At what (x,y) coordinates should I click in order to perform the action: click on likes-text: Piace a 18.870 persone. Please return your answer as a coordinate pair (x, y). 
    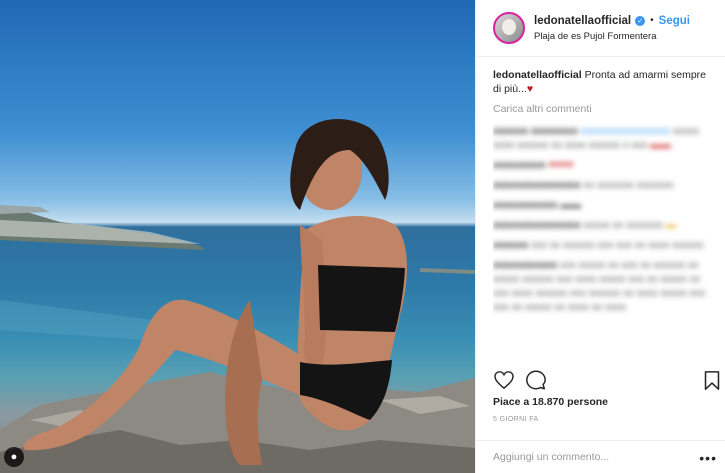
    Looking at the image, I should click on (550, 402).